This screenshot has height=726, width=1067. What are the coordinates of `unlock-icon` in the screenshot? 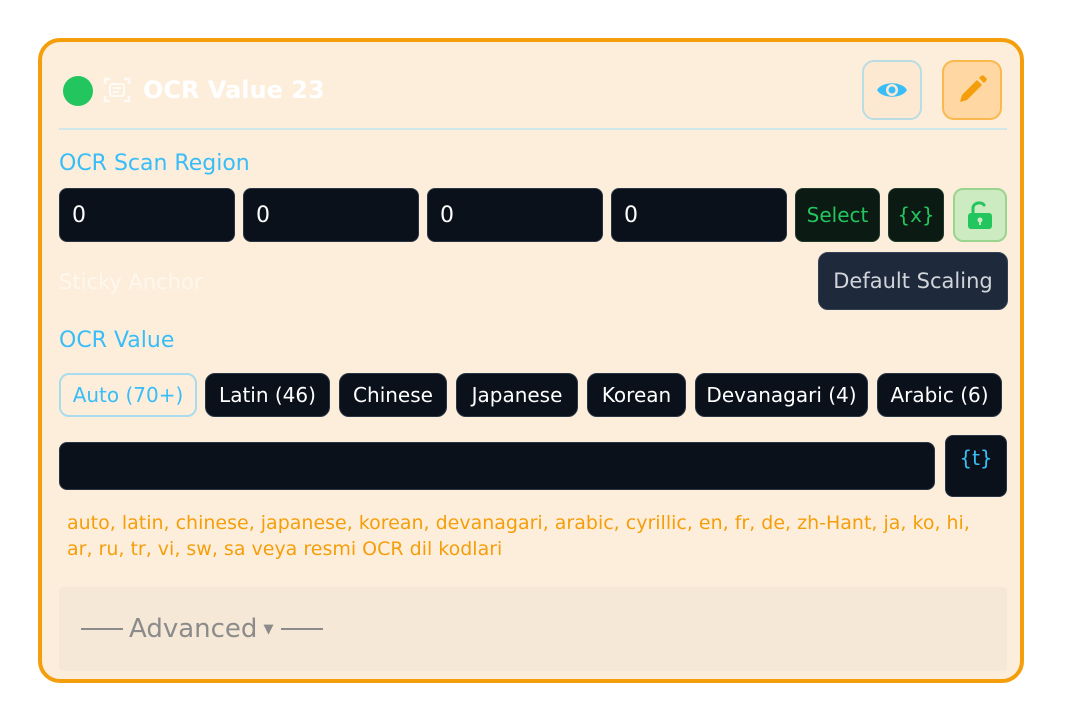 It's located at (980, 215).